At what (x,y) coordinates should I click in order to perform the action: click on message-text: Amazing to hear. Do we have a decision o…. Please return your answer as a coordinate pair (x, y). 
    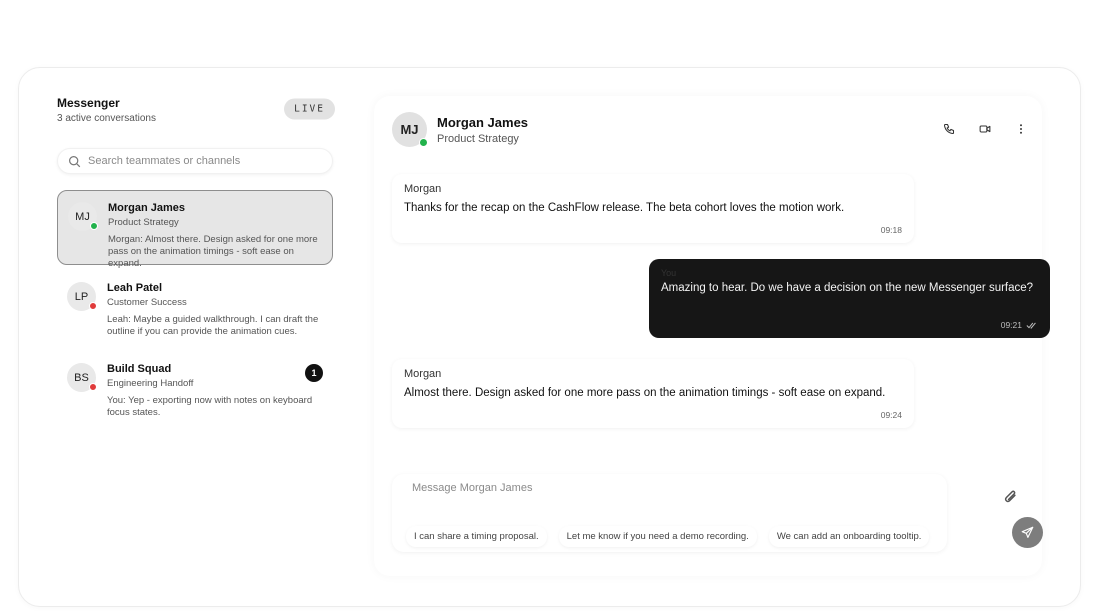
    Looking at the image, I should click on (847, 288).